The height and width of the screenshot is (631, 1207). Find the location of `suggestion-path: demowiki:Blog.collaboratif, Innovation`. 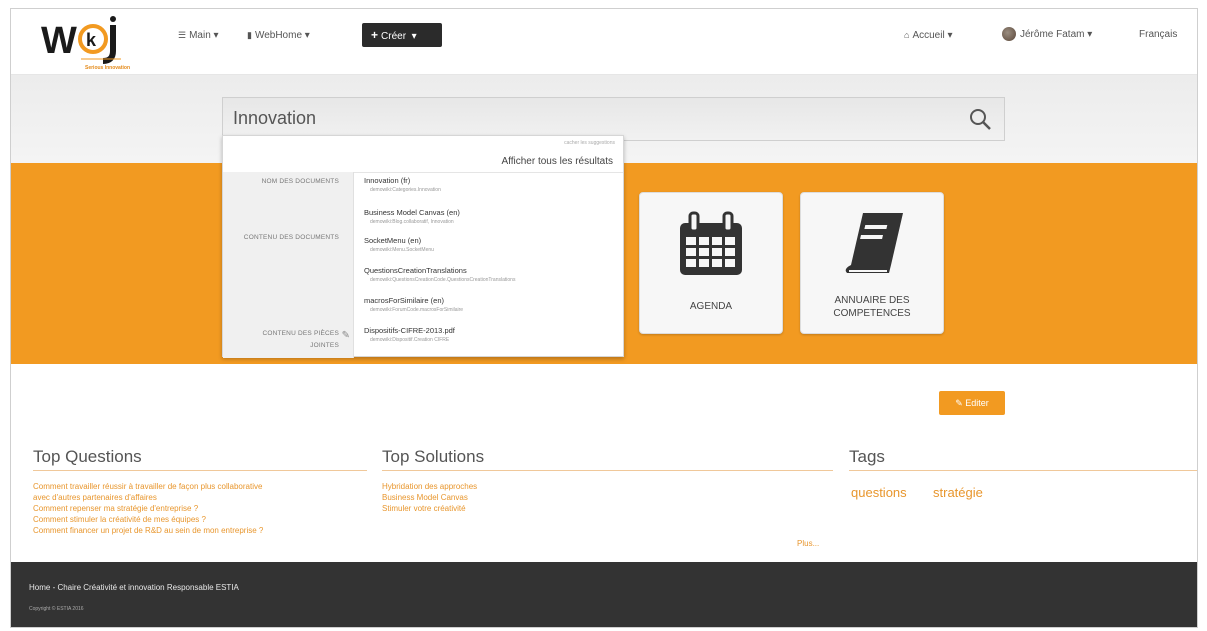

suggestion-path: demowiki:Blog.collaboratif, Innovation is located at coordinates (412, 222).